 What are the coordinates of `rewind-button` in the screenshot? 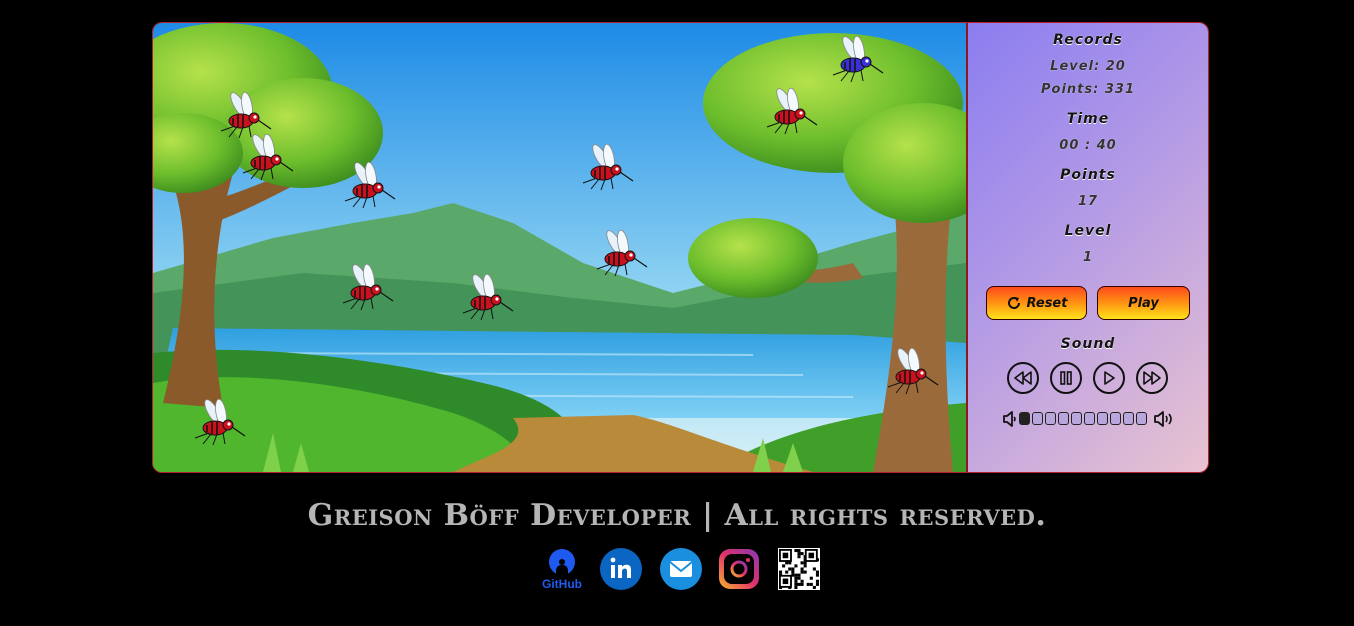 It's located at (1023, 378).